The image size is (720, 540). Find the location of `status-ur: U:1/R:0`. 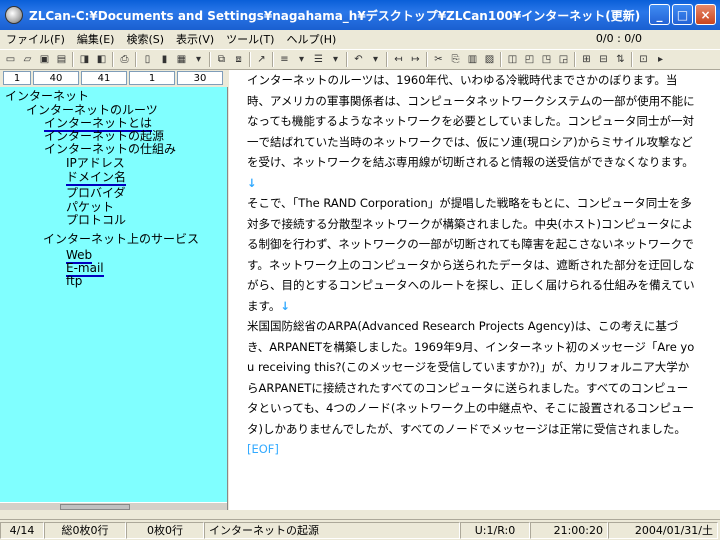

status-ur: U:1/R:0 is located at coordinates (495, 530).